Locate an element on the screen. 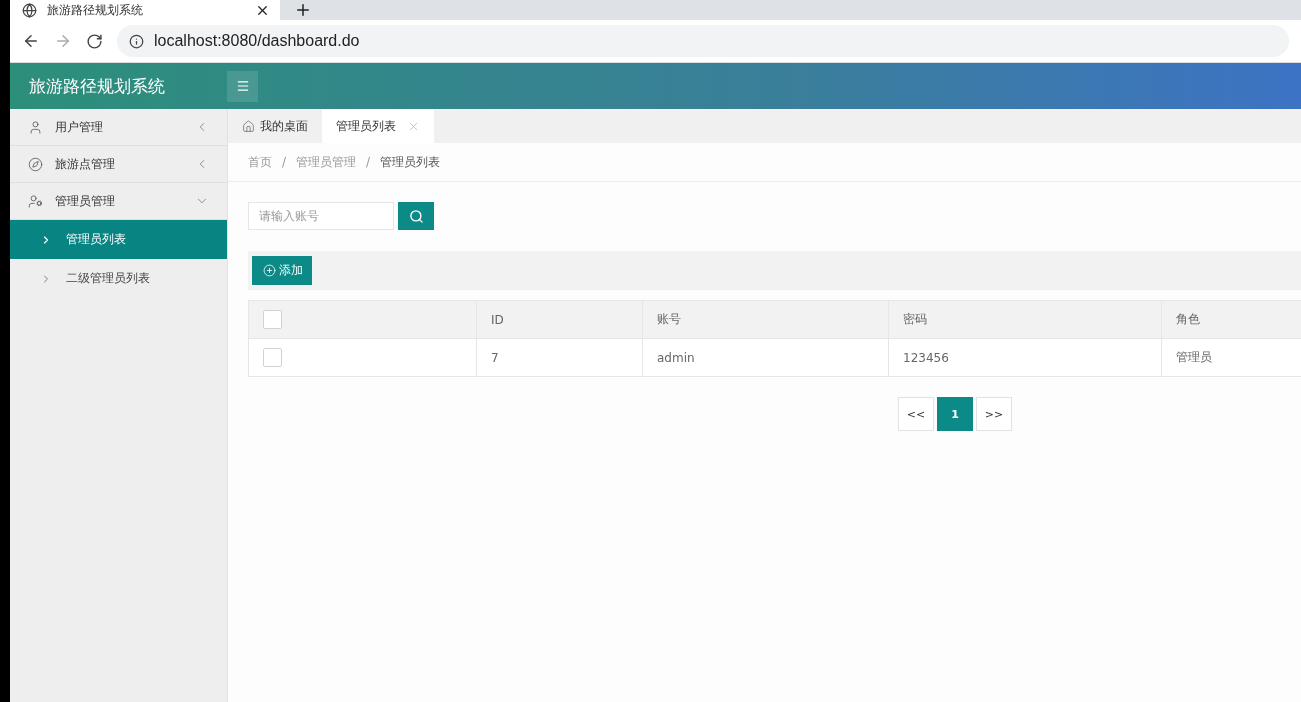  menu-icon is located at coordinates (242, 86).